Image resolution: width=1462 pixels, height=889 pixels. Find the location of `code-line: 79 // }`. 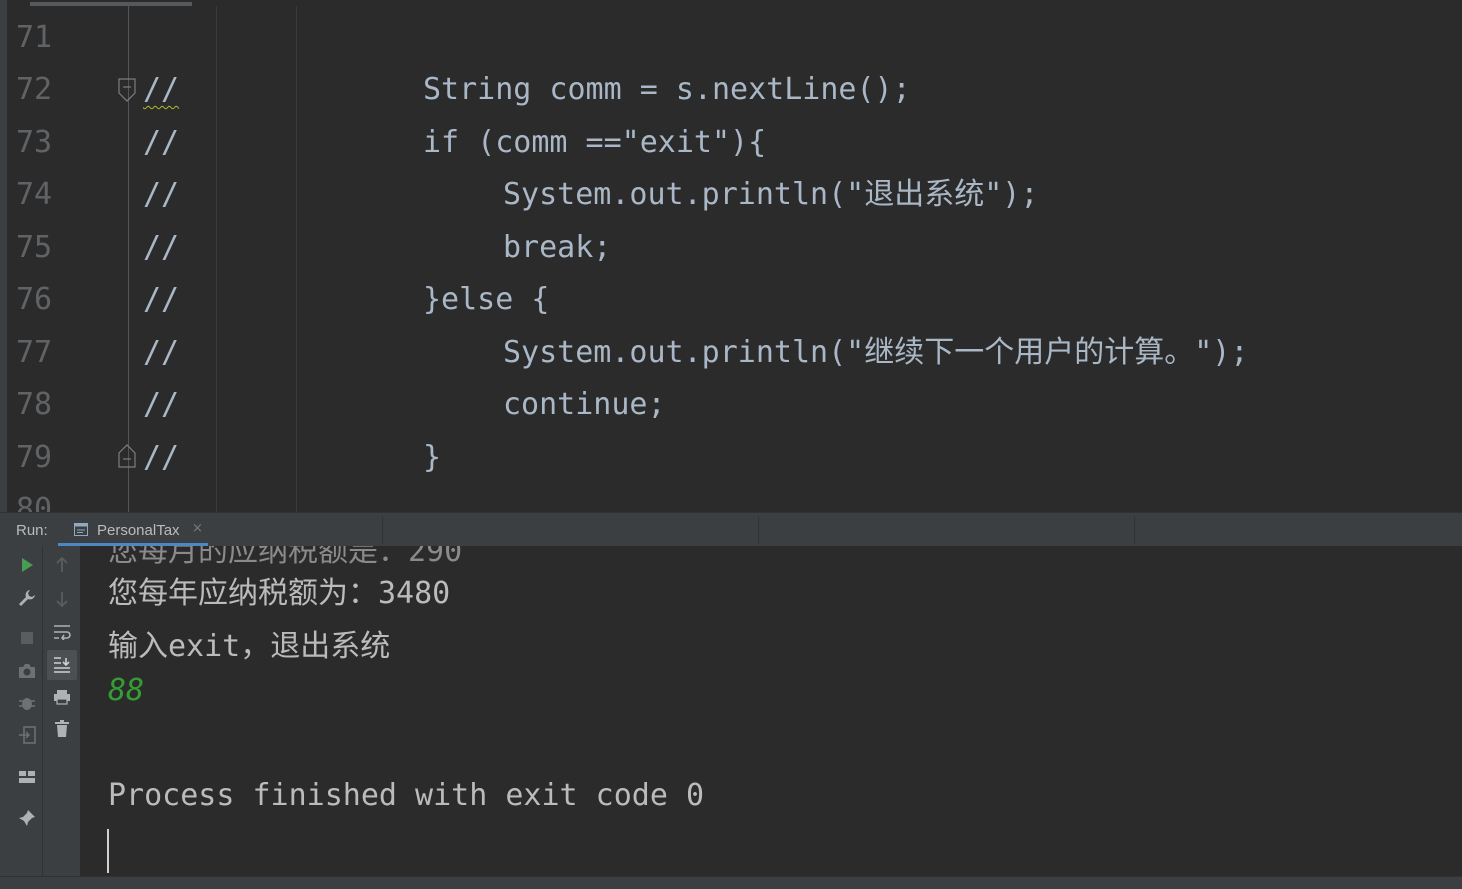

code-line: 79 // } is located at coordinates (731, 458).